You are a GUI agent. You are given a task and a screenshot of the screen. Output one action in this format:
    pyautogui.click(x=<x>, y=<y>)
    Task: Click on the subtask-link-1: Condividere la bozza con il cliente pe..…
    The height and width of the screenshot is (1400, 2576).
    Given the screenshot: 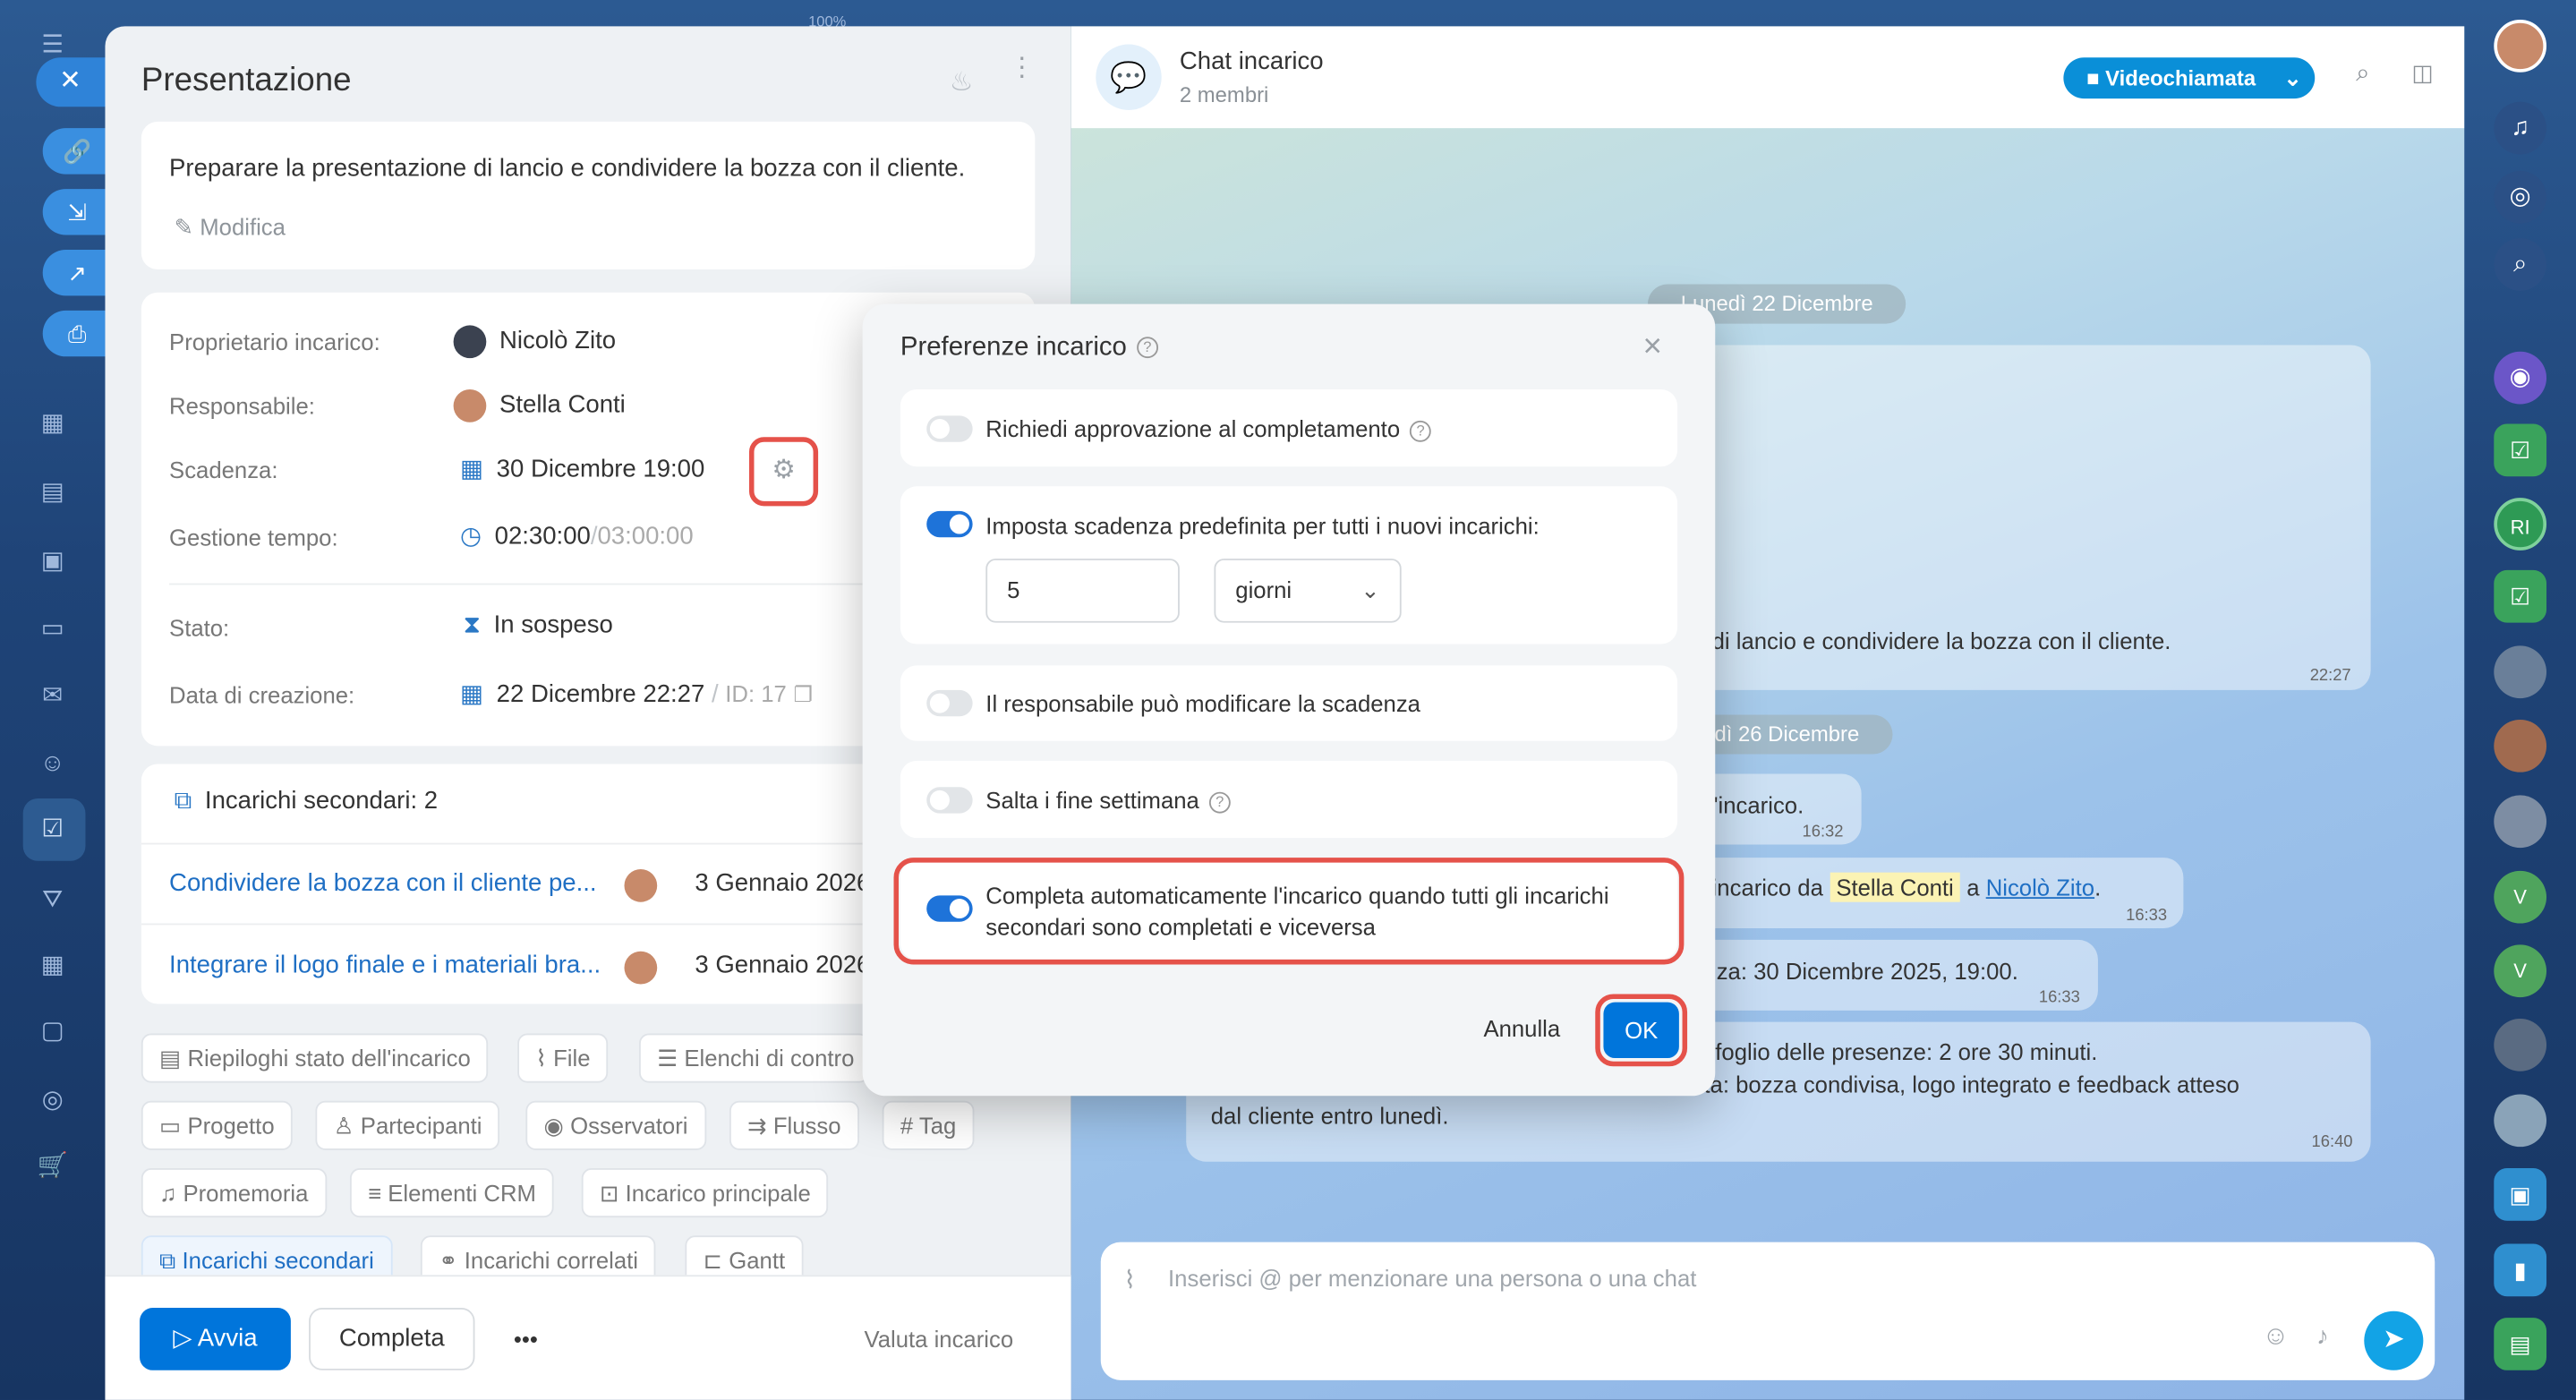 What is the action you would take?
    pyautogui.click(x=383, y=883)
    